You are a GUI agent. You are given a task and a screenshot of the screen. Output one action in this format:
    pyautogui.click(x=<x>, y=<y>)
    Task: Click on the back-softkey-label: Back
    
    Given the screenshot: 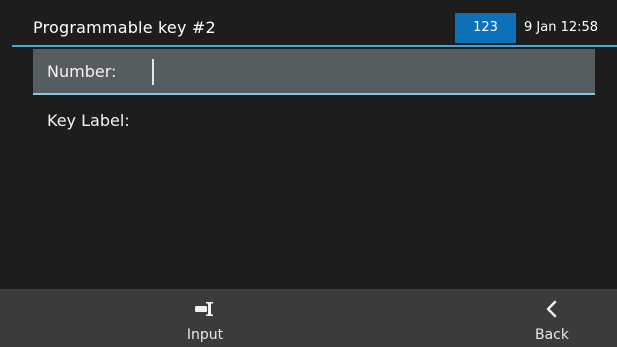 What is the action you would take?
    pyautogui.click(x=552, y=335)
    